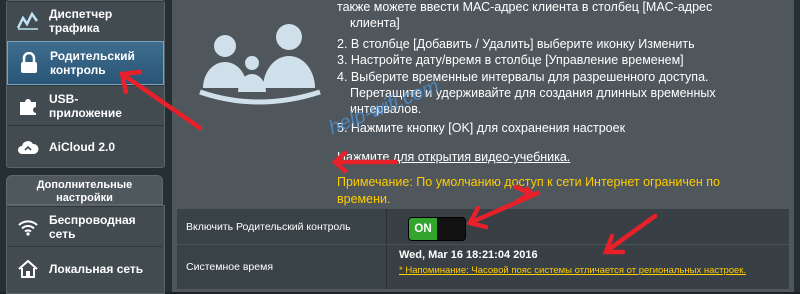  I want to click on section-title: Дополнительные настройки, so click(84, 190).